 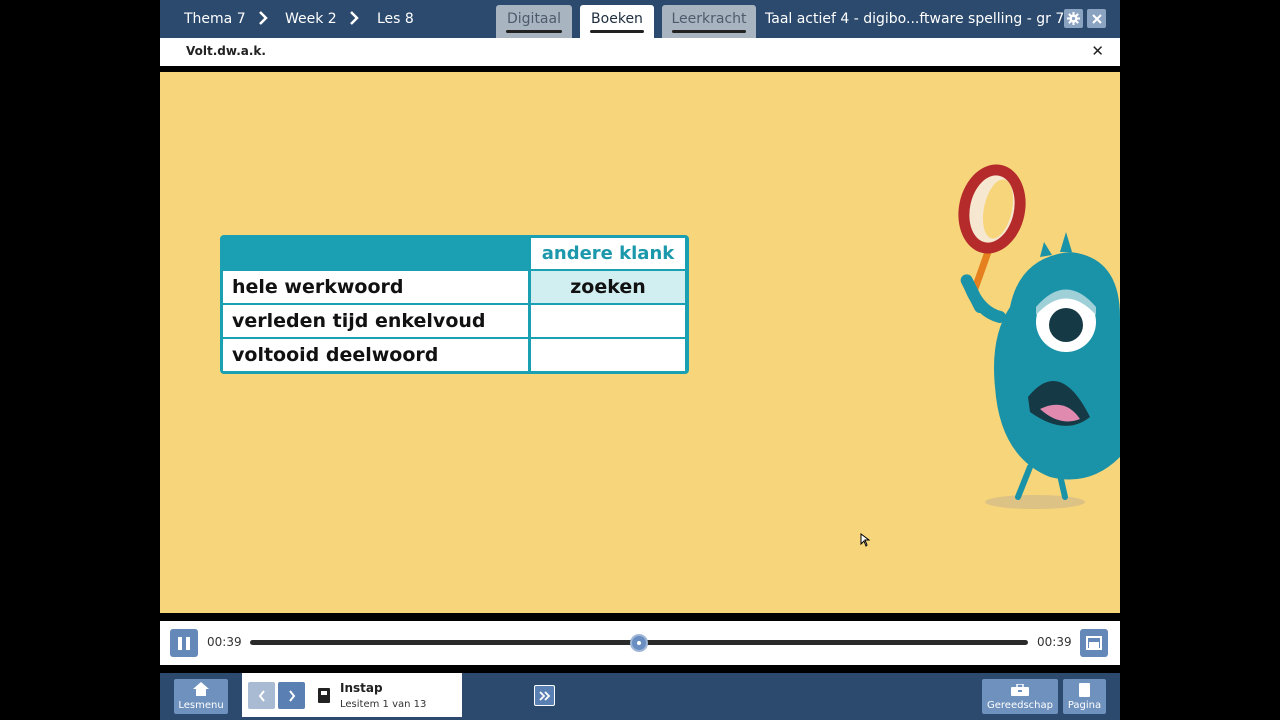 I want to click on tab-label: Boeken, so click(x=617, y=19).